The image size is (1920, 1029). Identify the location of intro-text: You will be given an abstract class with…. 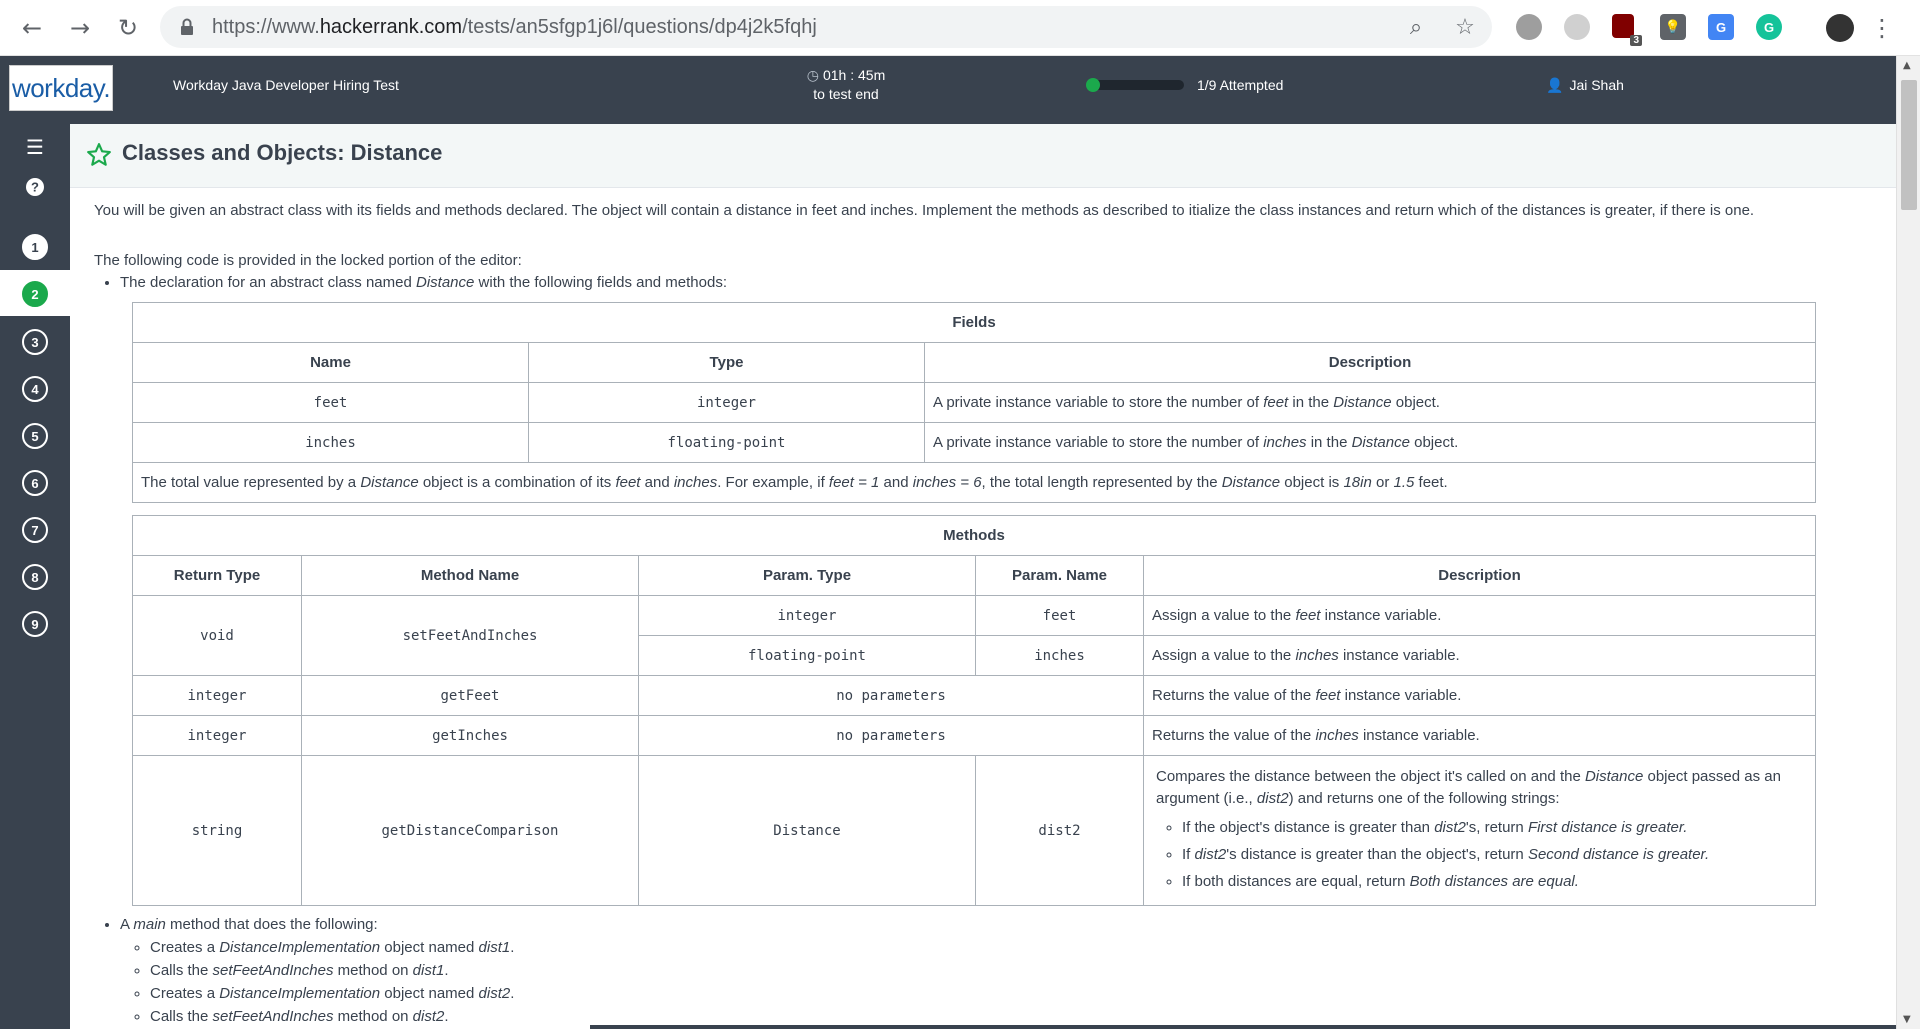
(924, 210).